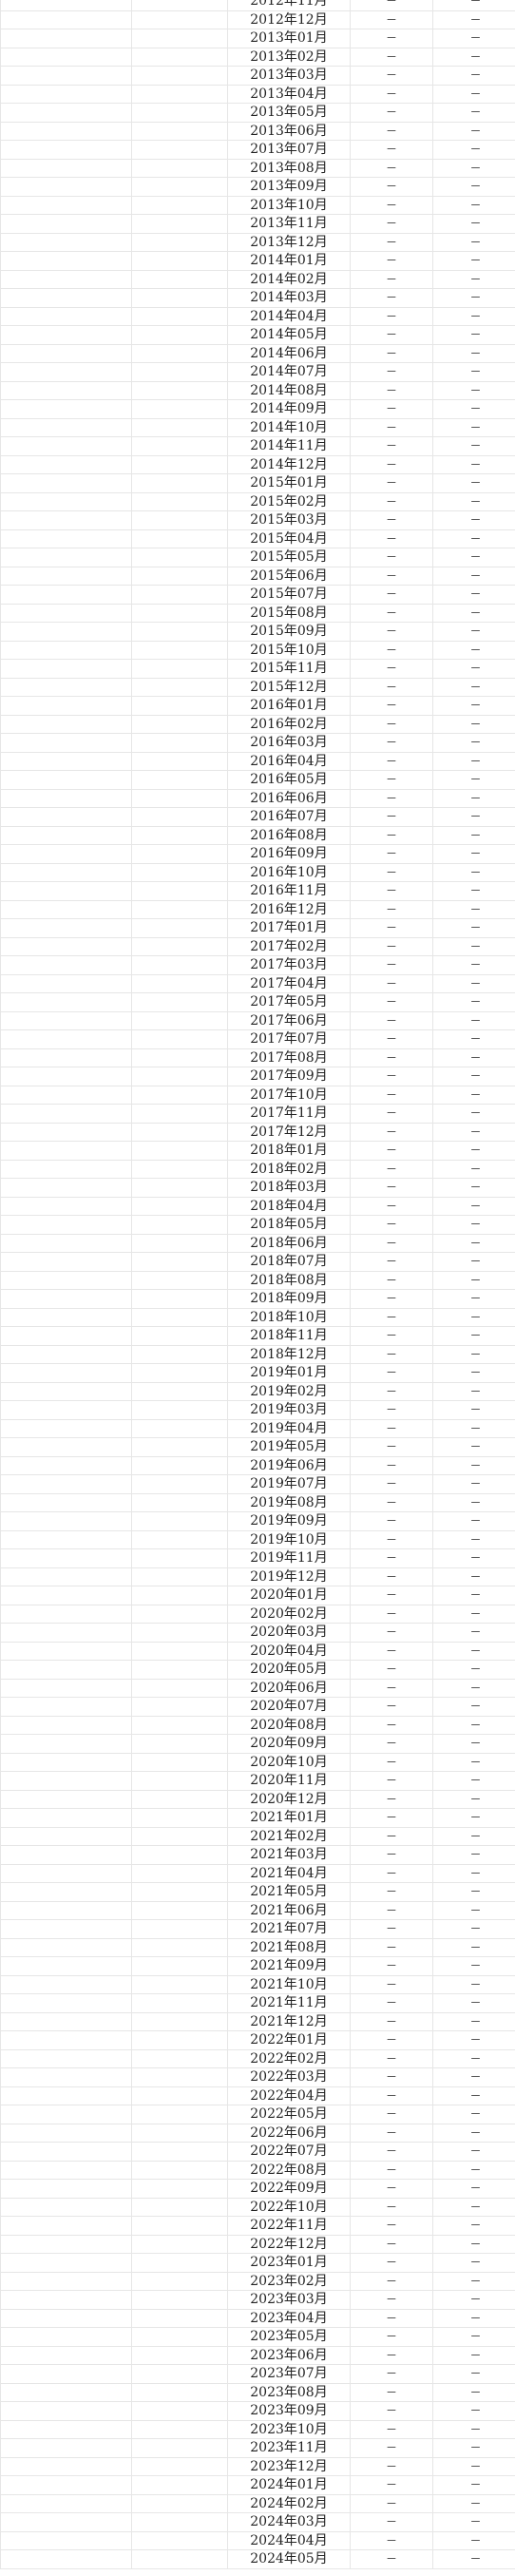  I want to click on table-row: 2013年07月－－, so click(257, 150).